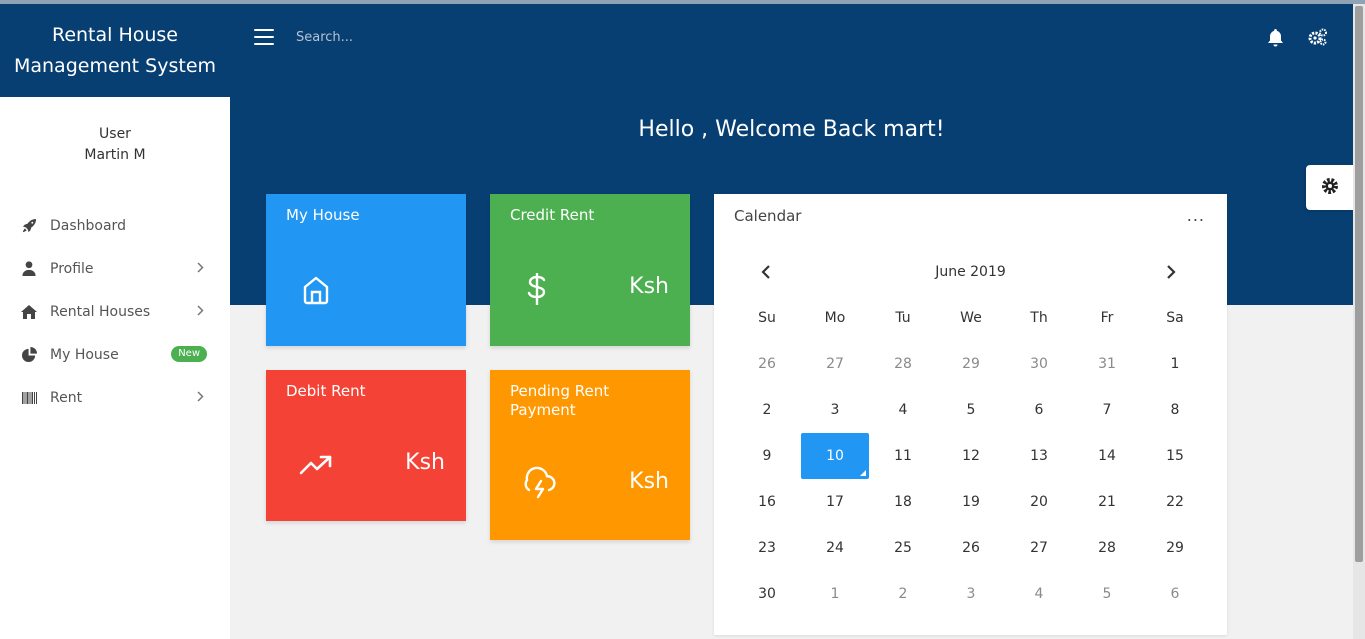 Image resolution: width=1365 pixels, height=639 pixels. Describe the element at coordinates (446, 37) in the screenshot. I see `search-input` at that location.